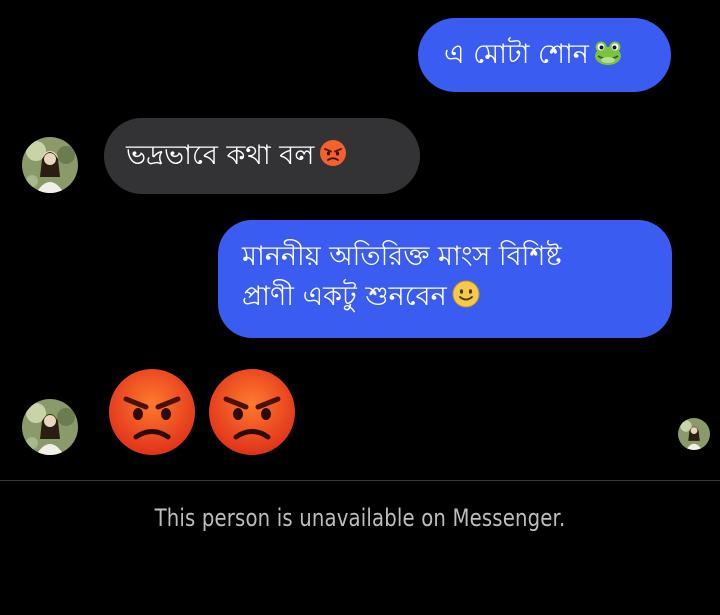 This screenshot has height=615, width=720. What do you see at coordinates (220, 155) in the screenshot?
I see `message-text: ভদ্রভাবে কথা বল` at bounding box center [220, 155].